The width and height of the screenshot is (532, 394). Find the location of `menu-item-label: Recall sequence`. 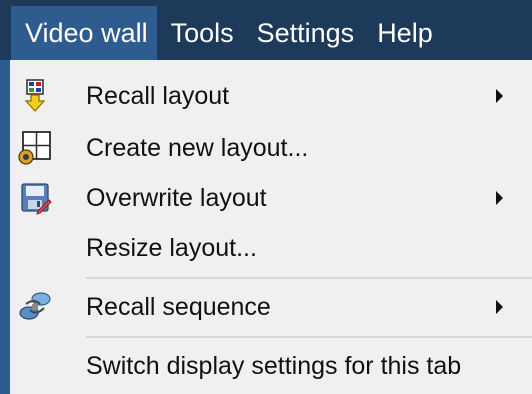

menu-item-label: Recall sequence is located at coordinates (178, 307).